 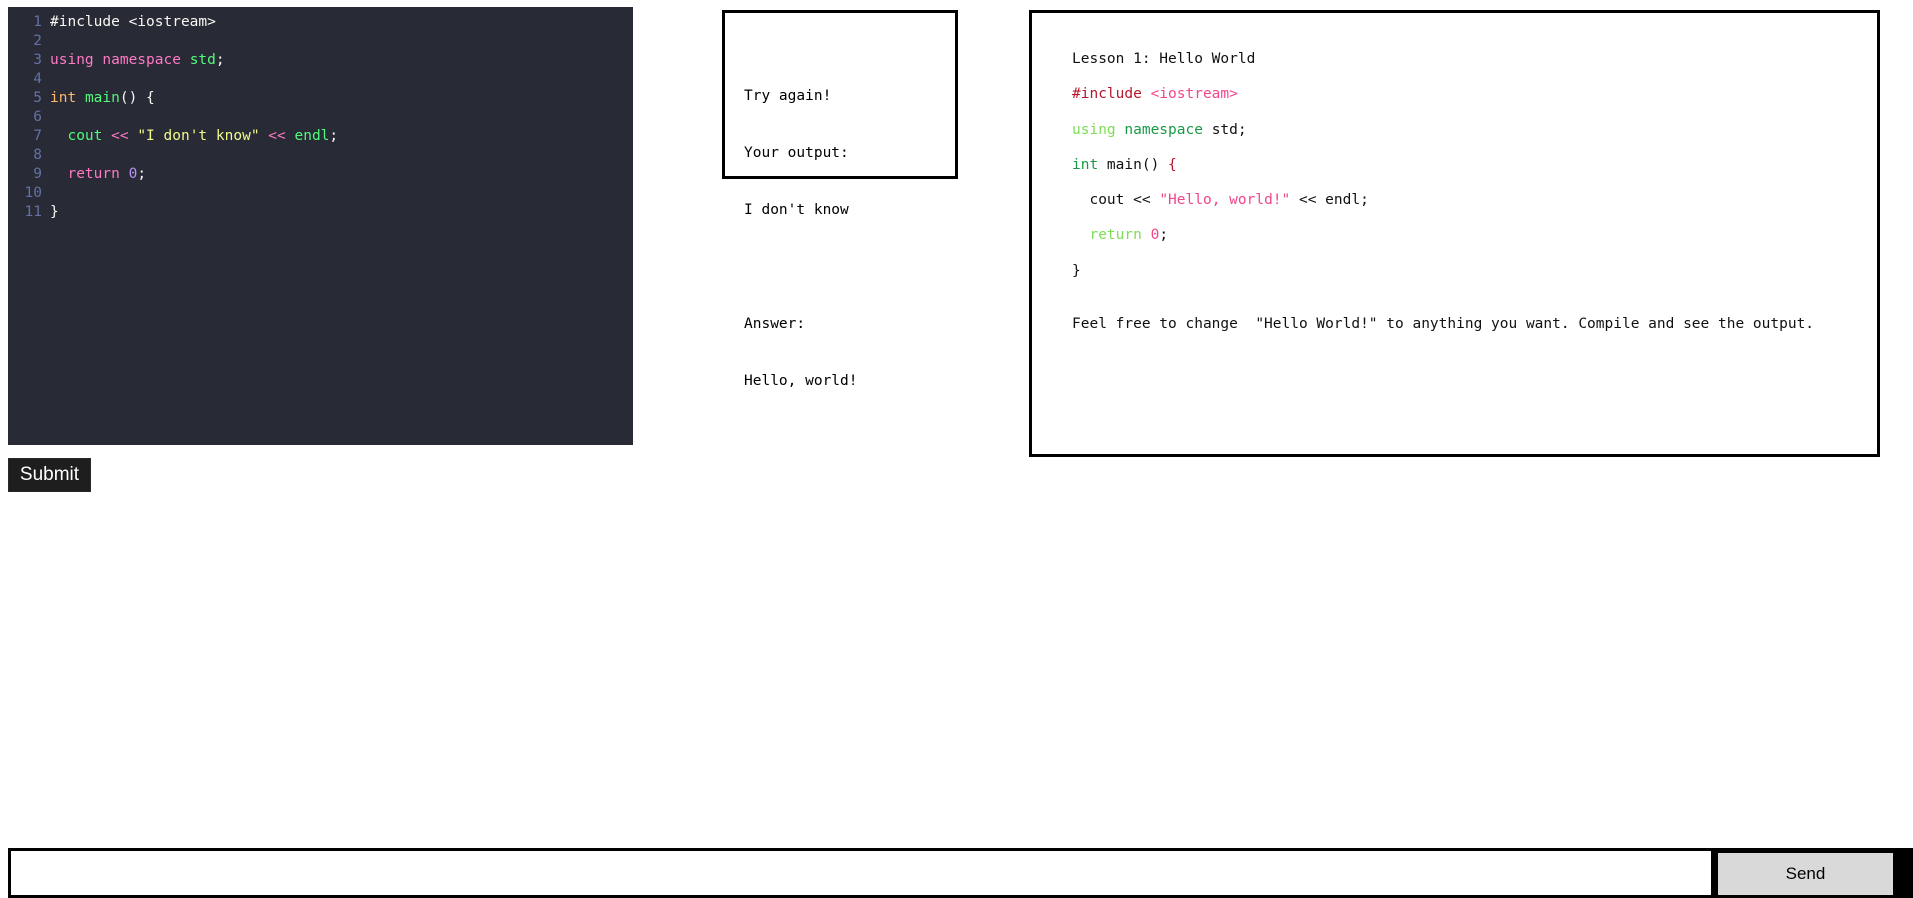 I want to click on editor-line: 9 return 0;, so click(x=320, y=174).